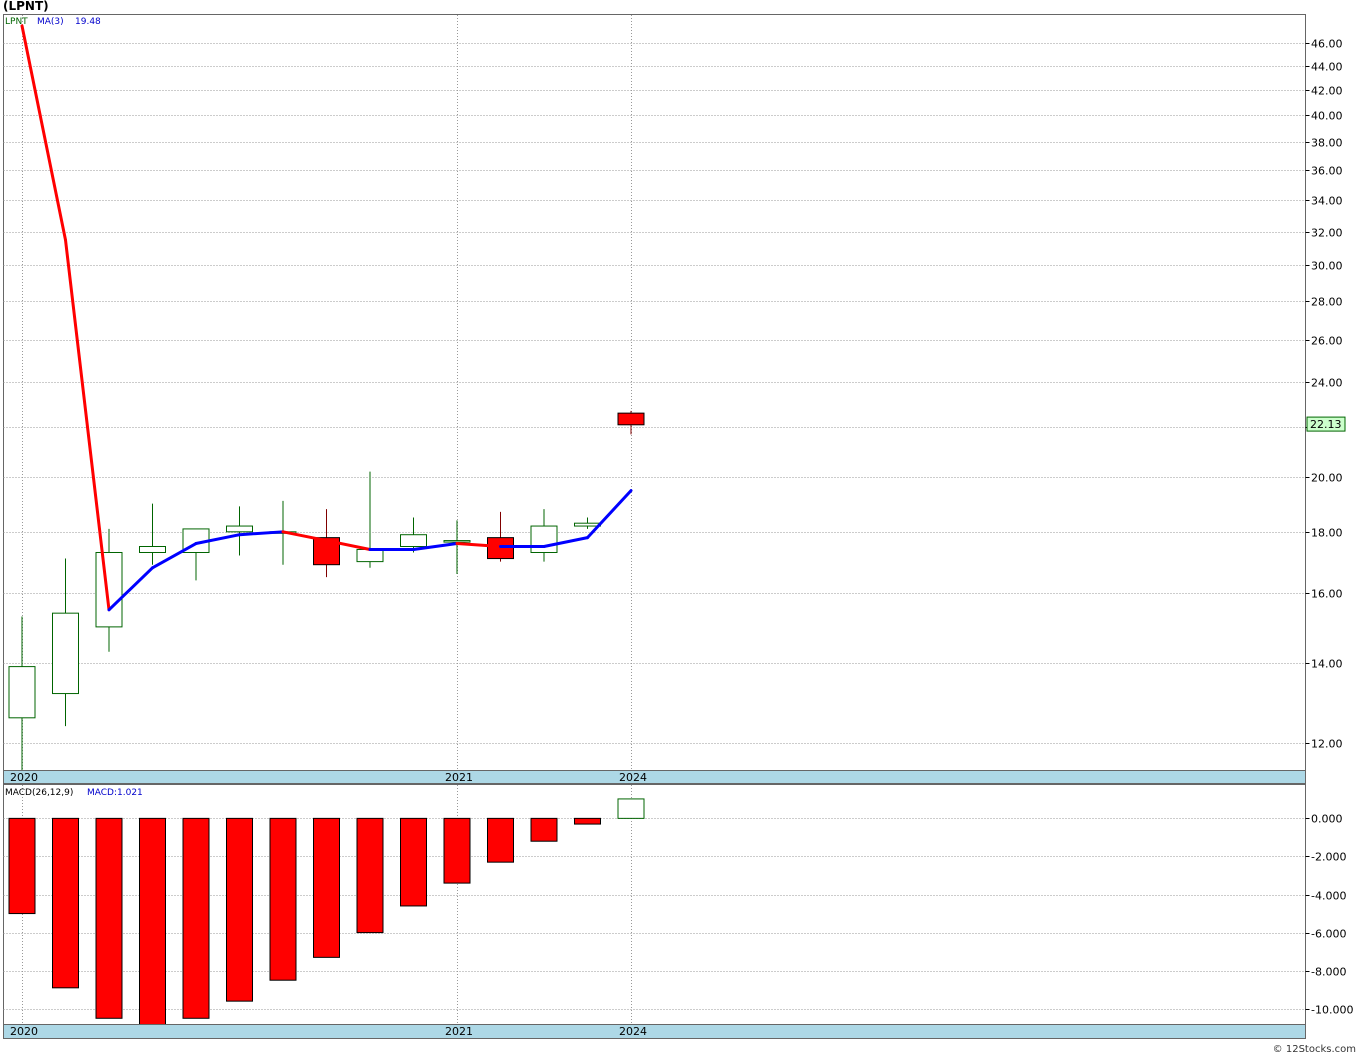 The width and height of the screenshot is (1360, 1056). What do you see at coordinates (1328, 934) in the screenshot?
I see `macd-y-tick-label: -6.000` at bounding box center [1328, 934].